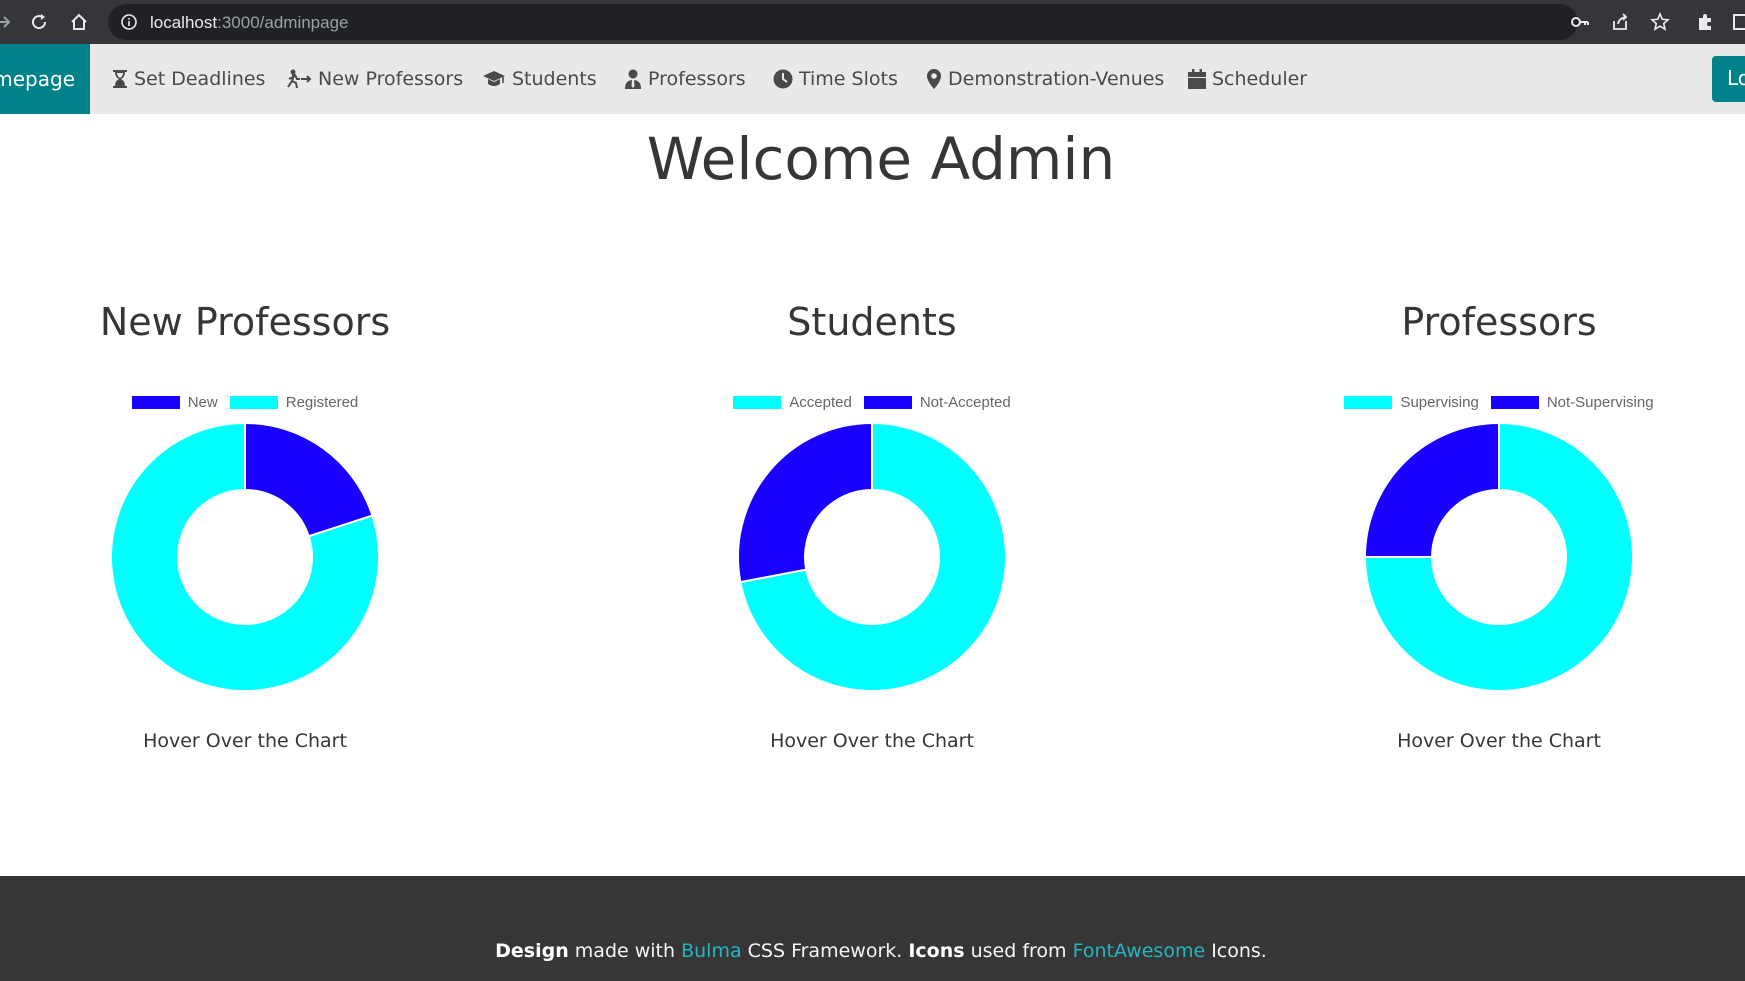  I want to click on page-title: Welcome Admin, so click(881, 159).